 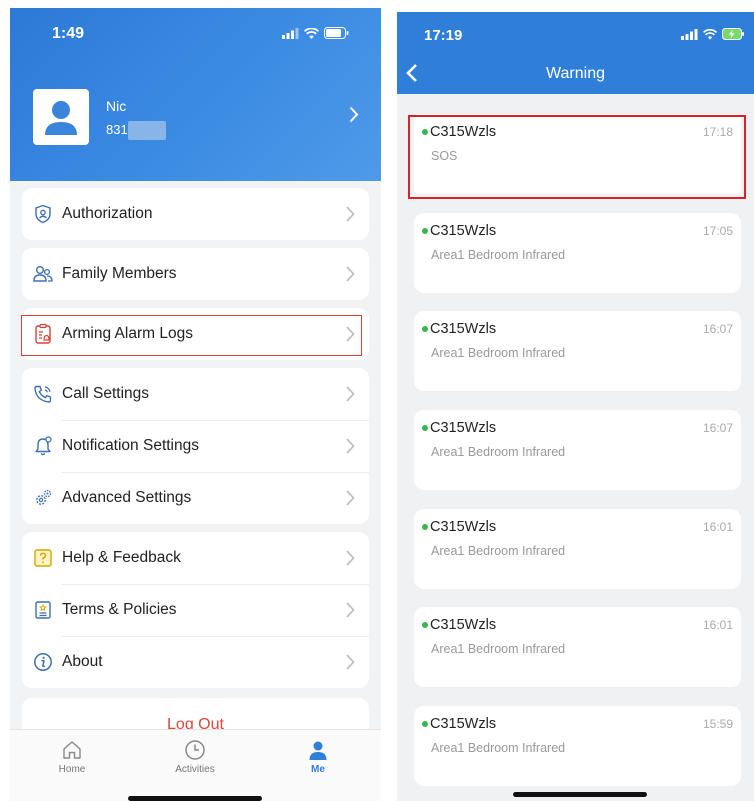 What do you see at coordinates (195, 662) in the screenshot?
I see `menu-item-about: About` at bounding box center [195, 662].